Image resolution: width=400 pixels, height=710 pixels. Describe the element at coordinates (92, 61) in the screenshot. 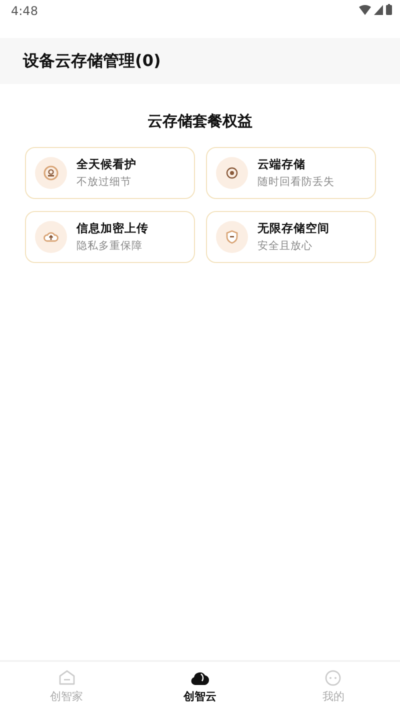

I see `page-title: 设备云存储管理(0)` at that location.